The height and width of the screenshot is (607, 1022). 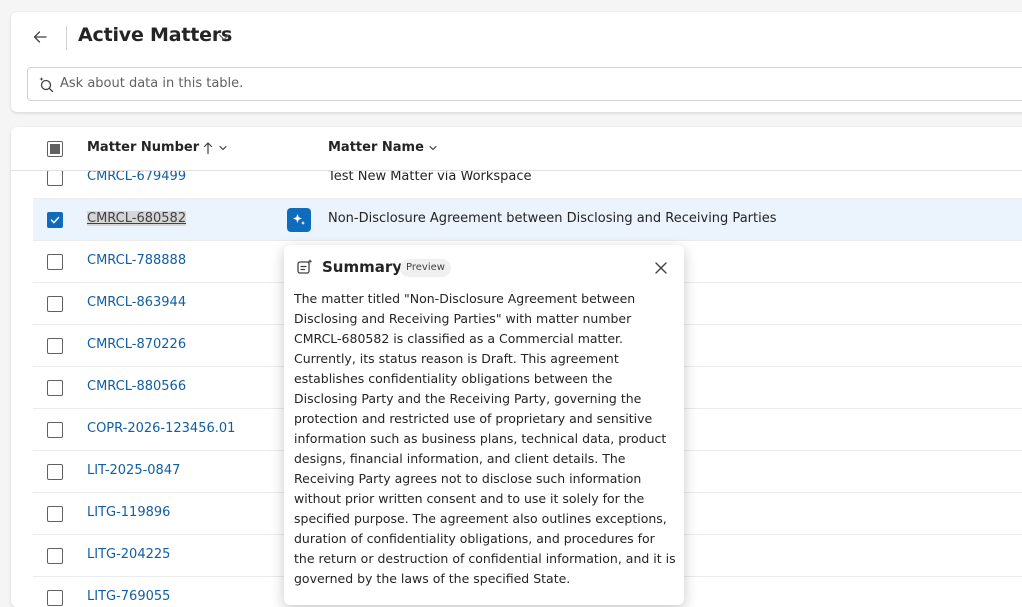 What do you see at coordinates (430, 176) in the screenshot?
I see `matter-name: Test New Matter via Workspace` at bounding box center [430, 176].